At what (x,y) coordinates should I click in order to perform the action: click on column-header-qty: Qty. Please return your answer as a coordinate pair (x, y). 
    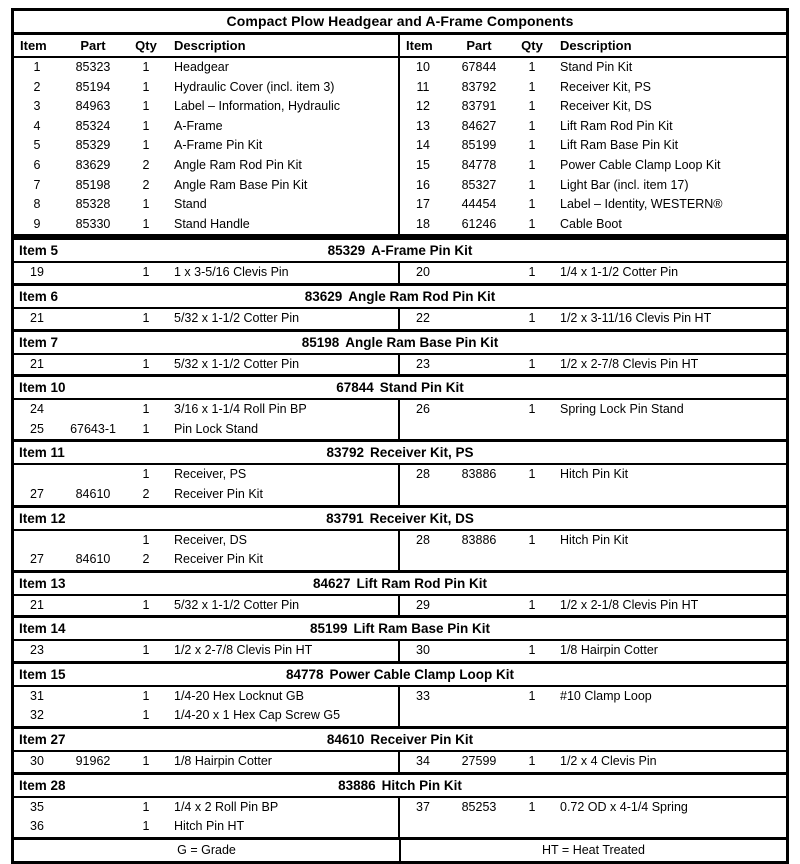
    Looking at the image, I should click on (532, 46).